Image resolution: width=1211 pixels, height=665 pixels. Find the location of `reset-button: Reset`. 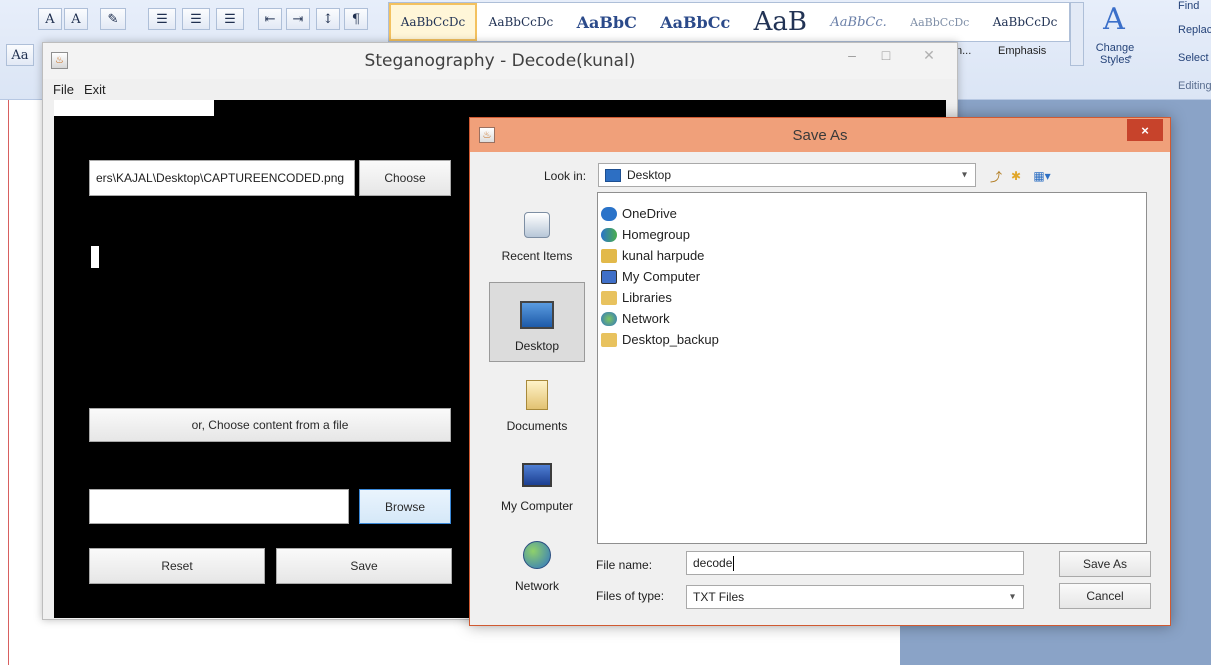

reset-button: Reset is located at coordinates (177, 566).